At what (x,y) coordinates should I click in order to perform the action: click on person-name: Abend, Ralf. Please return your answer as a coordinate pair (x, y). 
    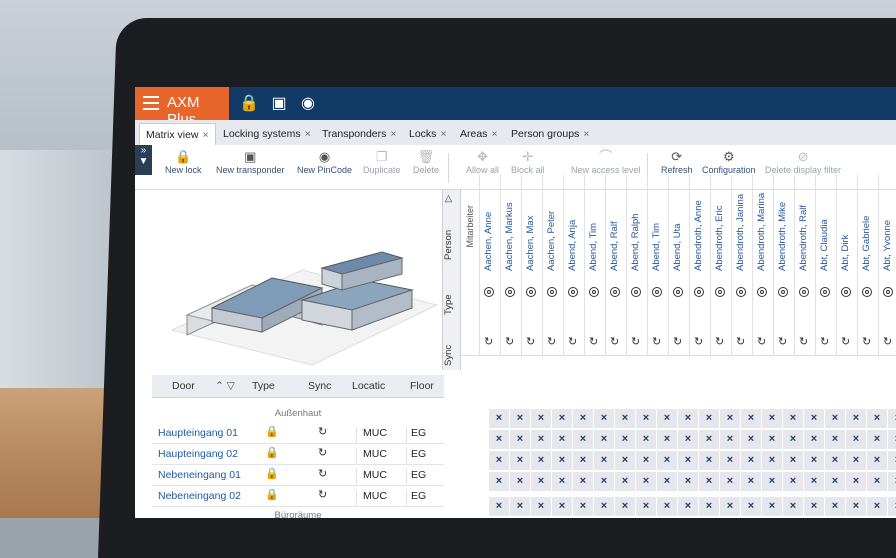
    Looking at the image, I should click on (614, 226).